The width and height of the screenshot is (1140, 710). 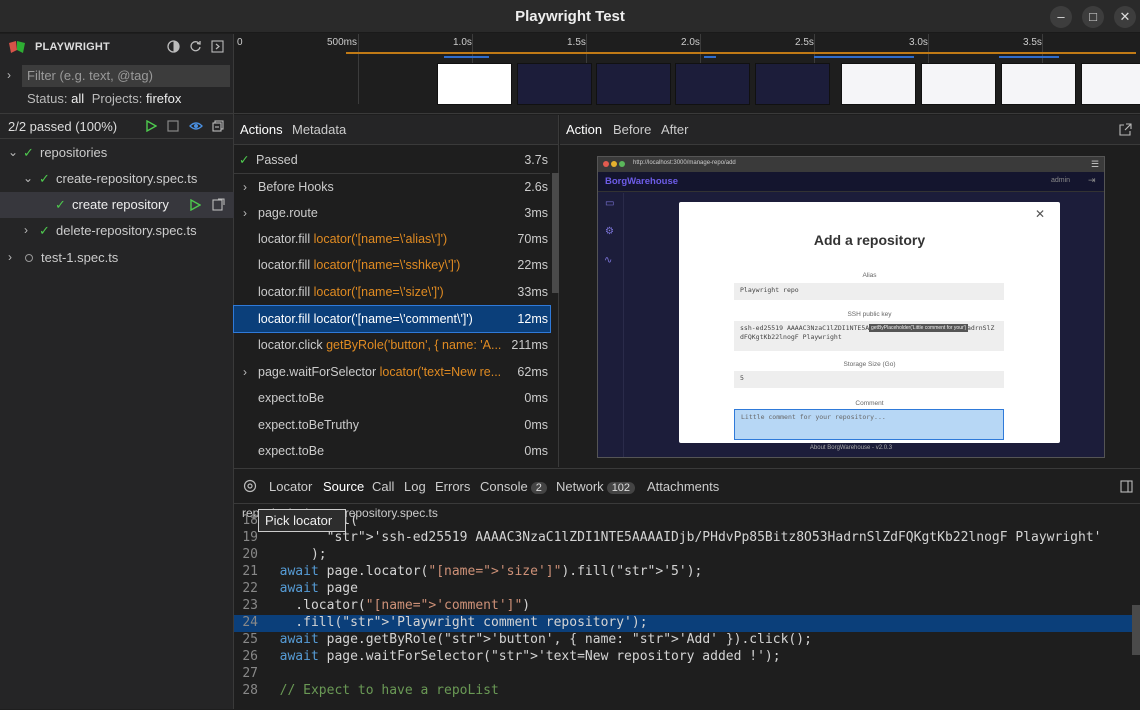 What do you see at coordinates (173, 46) in the screenshot?
I see `theme-toggle-icon` at bounding box center [173, 46].